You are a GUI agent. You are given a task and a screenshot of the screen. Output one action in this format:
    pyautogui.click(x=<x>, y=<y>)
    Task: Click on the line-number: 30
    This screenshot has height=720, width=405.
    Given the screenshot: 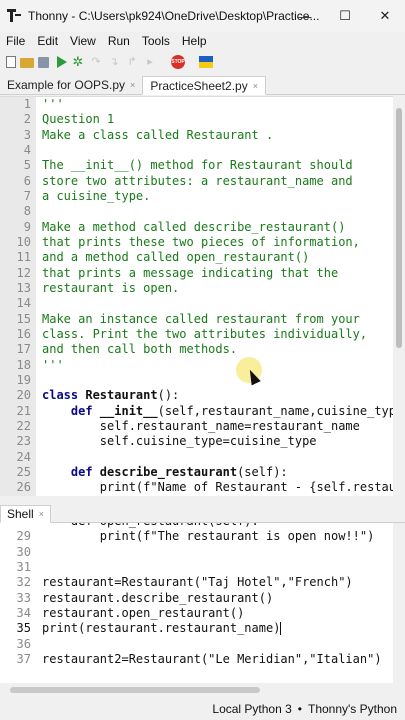 What is the action you would take?
    pyautogui.click(x=23, y=551)
    